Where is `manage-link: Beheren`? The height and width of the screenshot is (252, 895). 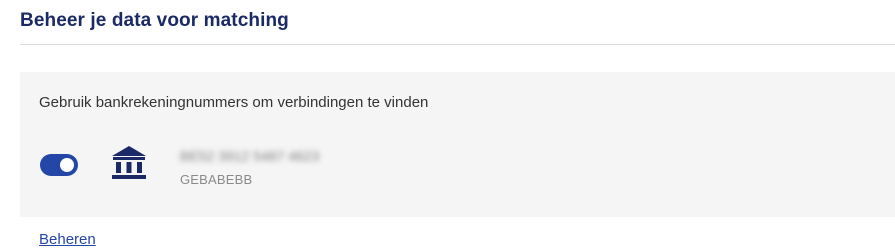 manage-link: Beheren is located at coordinates (67, 239).